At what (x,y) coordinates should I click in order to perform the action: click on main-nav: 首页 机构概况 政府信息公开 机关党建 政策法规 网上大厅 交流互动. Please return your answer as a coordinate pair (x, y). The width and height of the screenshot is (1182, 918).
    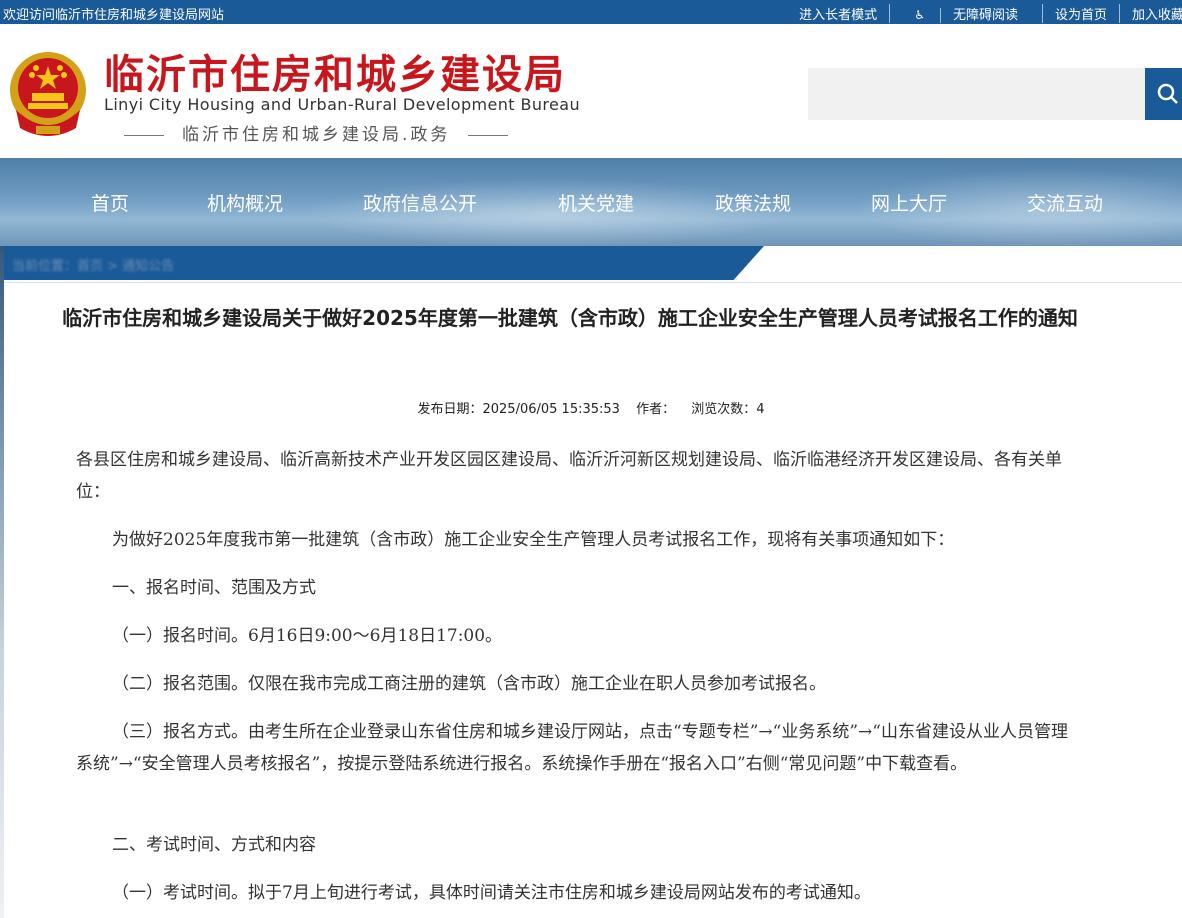
    Looking at the image, I should click on (591, 202).